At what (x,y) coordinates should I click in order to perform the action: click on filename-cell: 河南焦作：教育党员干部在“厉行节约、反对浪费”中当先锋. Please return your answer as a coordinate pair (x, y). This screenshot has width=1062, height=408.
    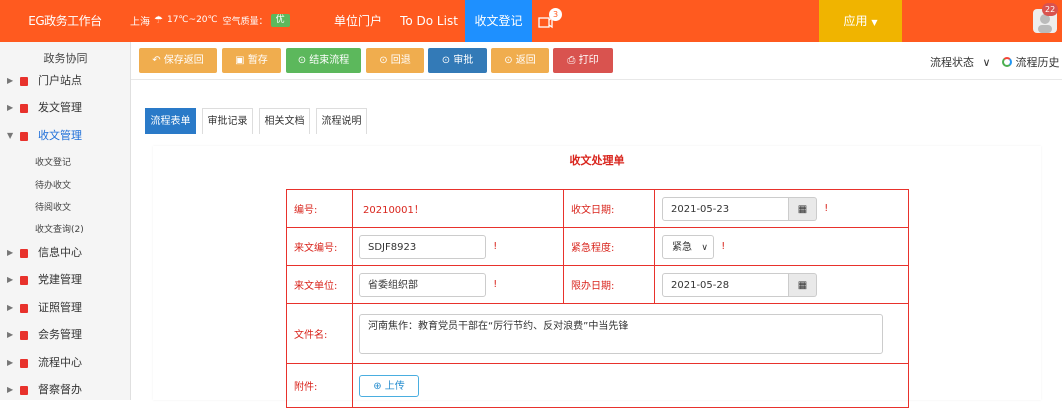
    Looking at the image, I should click on (630, 333).